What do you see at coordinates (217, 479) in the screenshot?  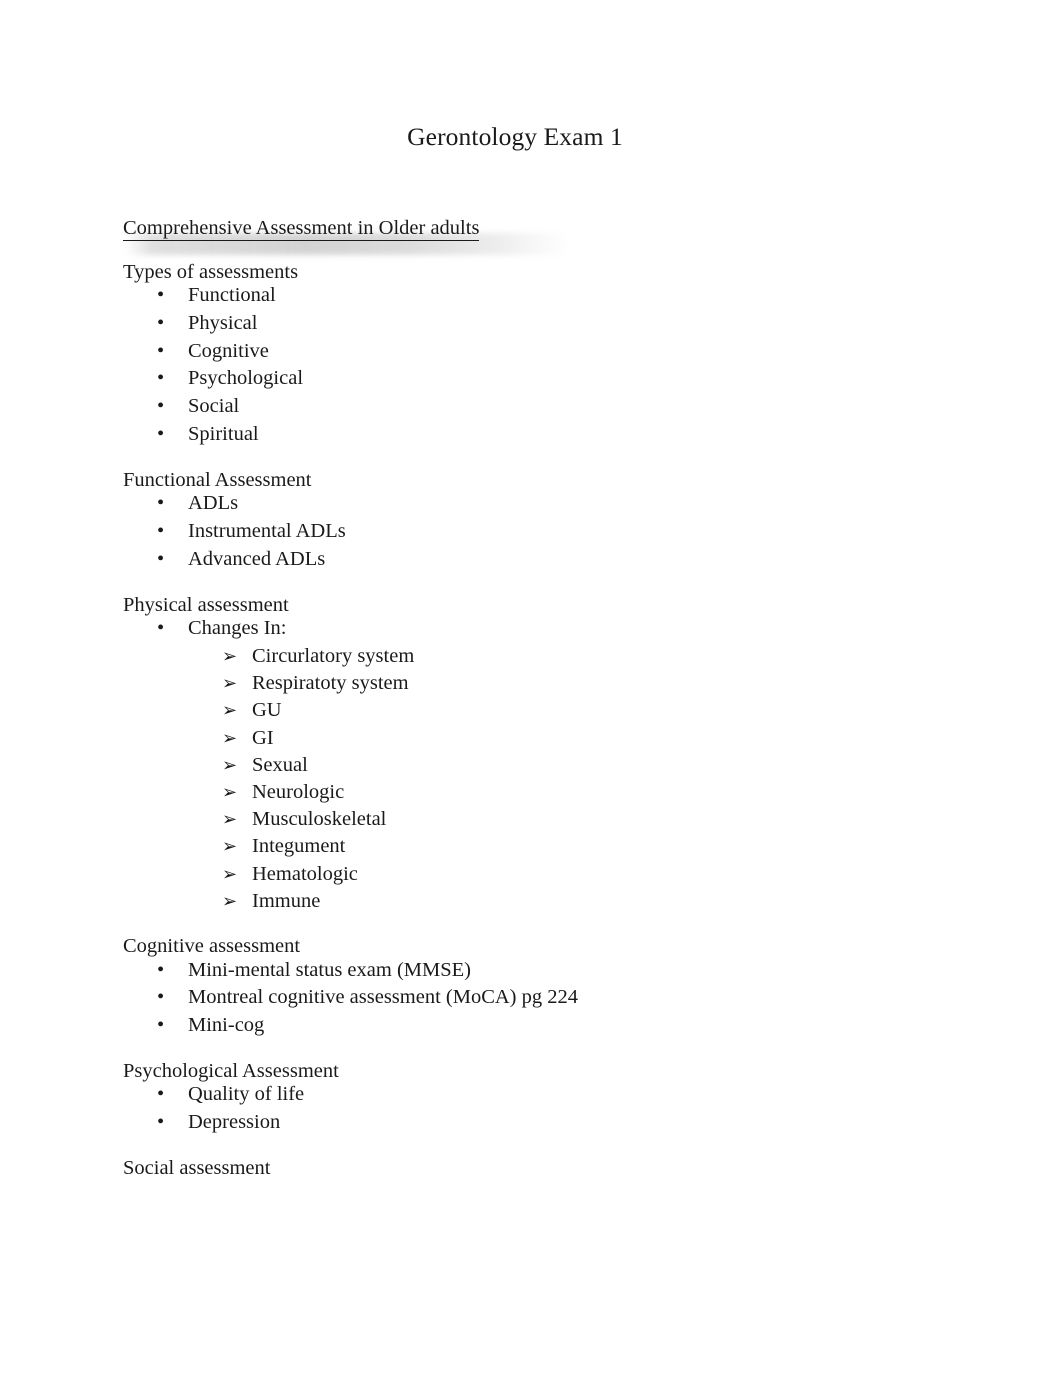 I see `section-heading-functional-assessment: Functional Assessment` at bounding box center [217, 479].